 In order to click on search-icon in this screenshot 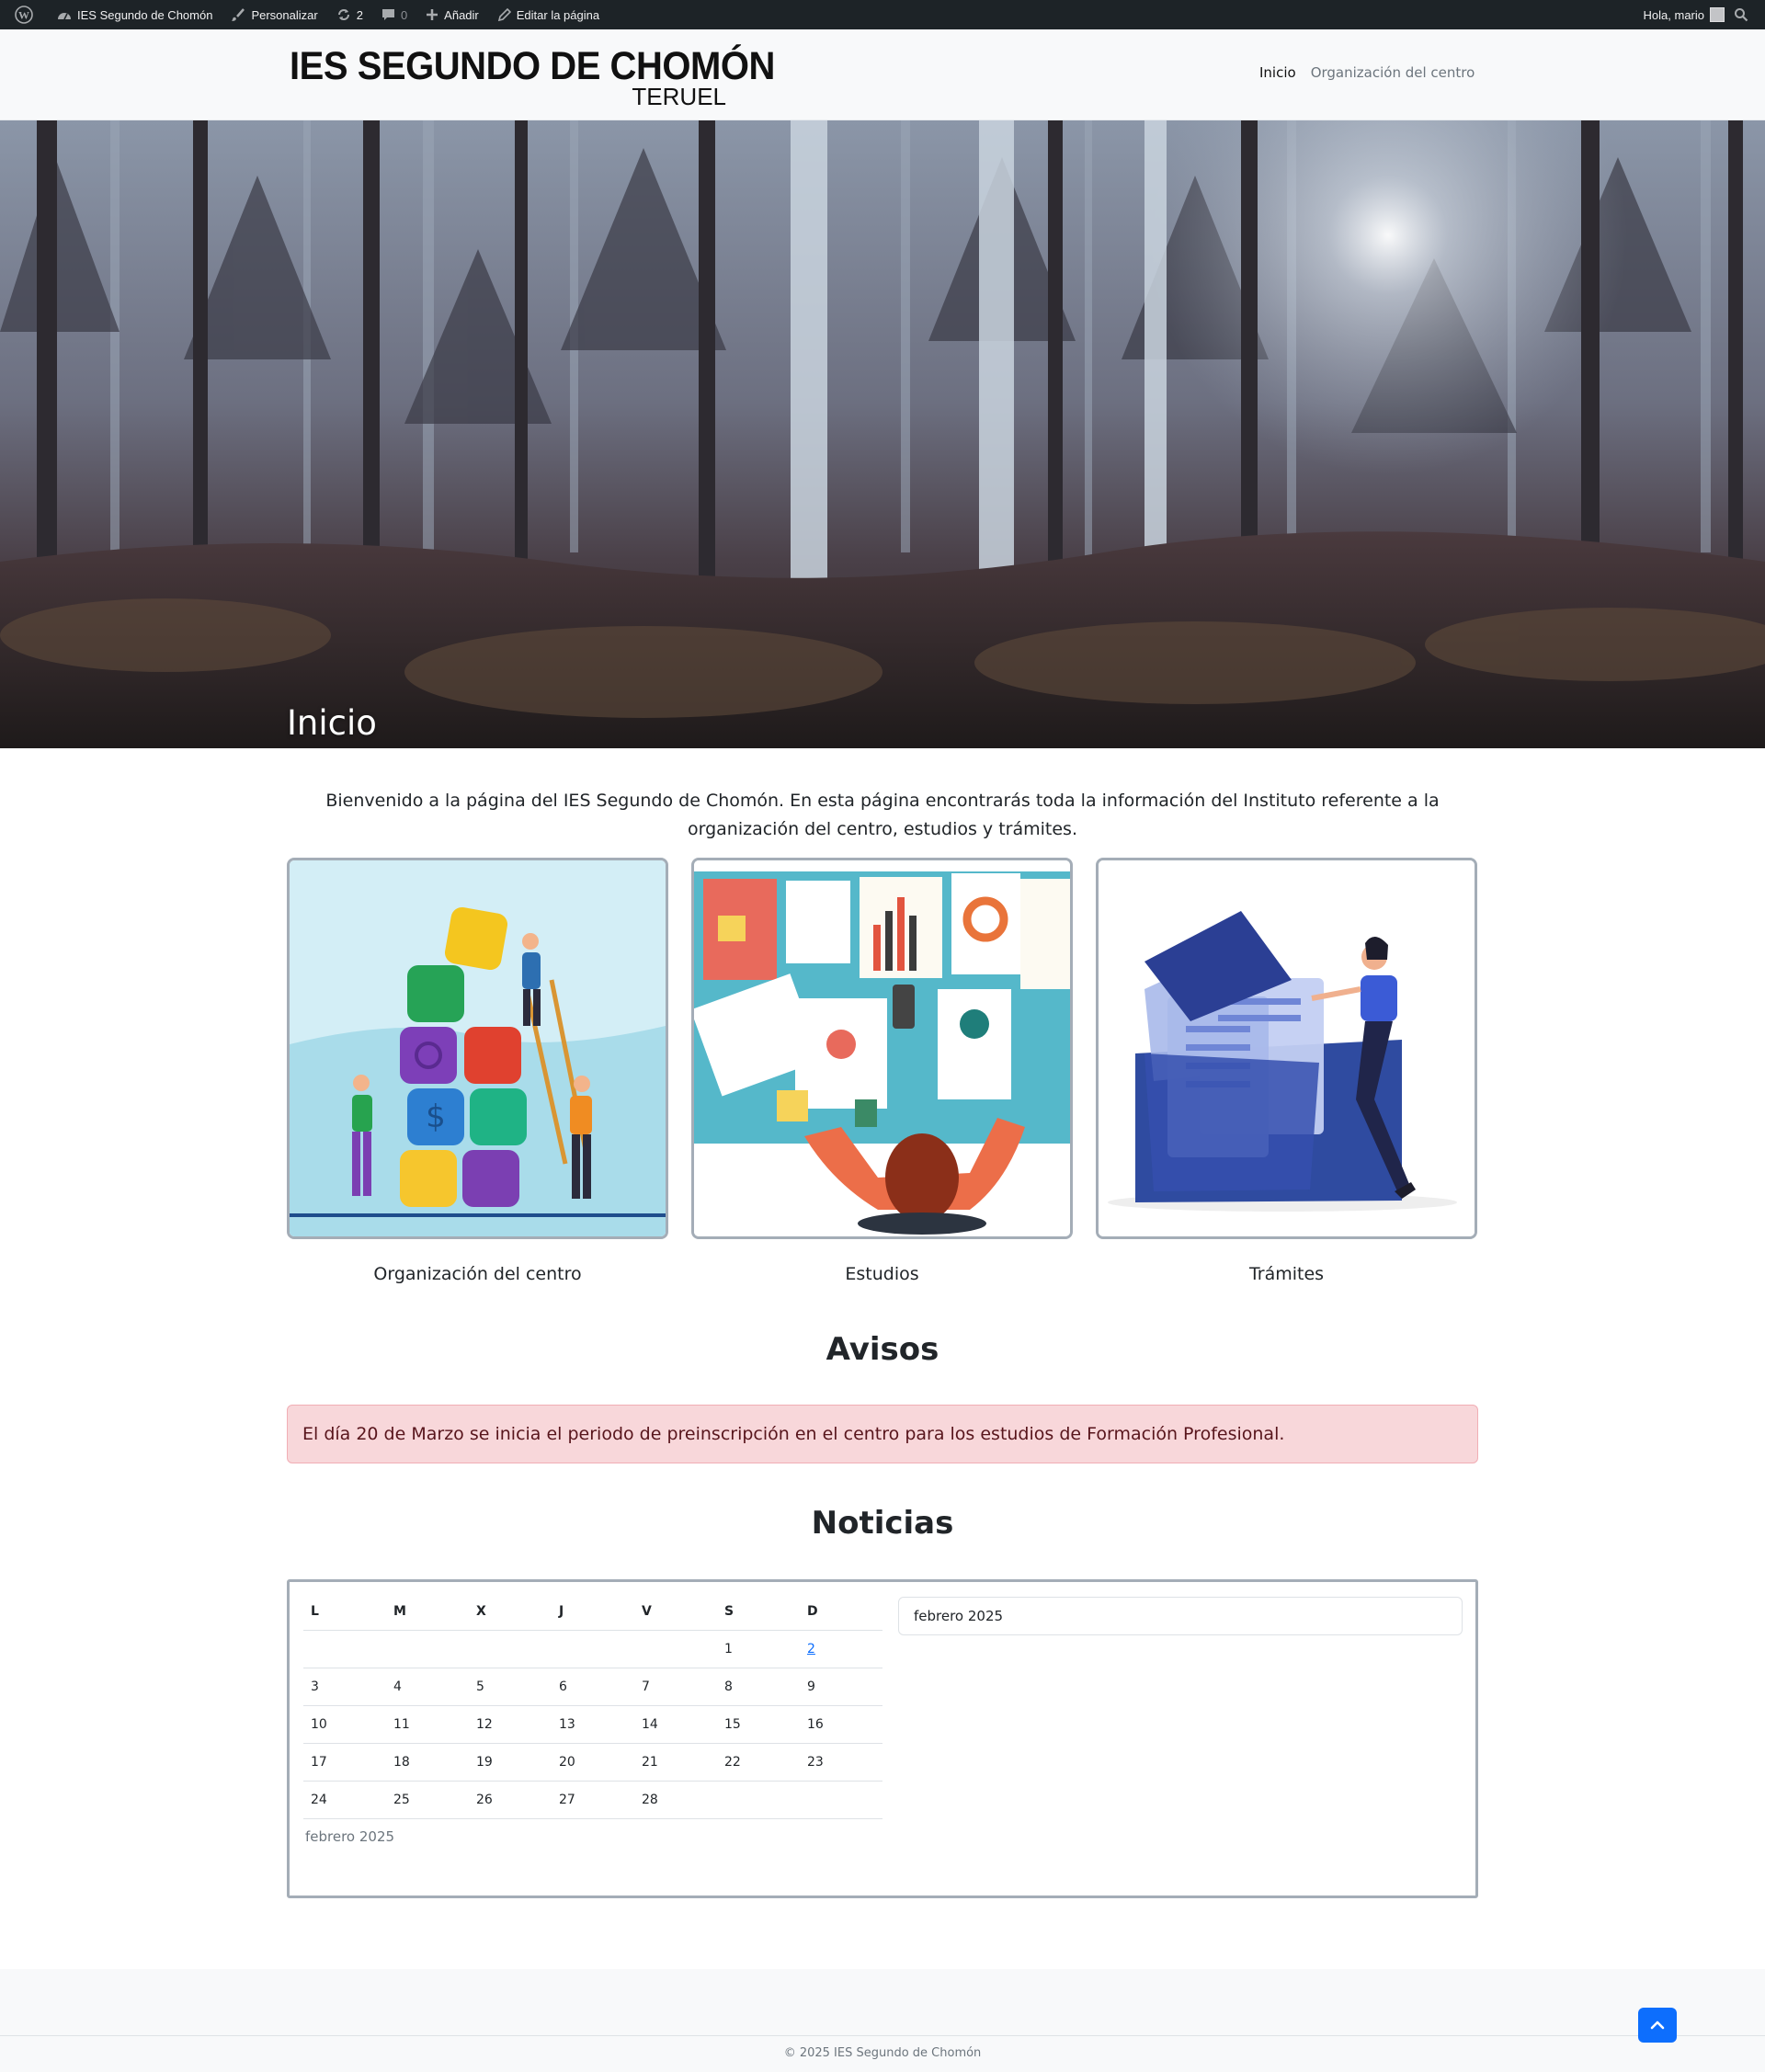, I will do `click(1742, 15)`.